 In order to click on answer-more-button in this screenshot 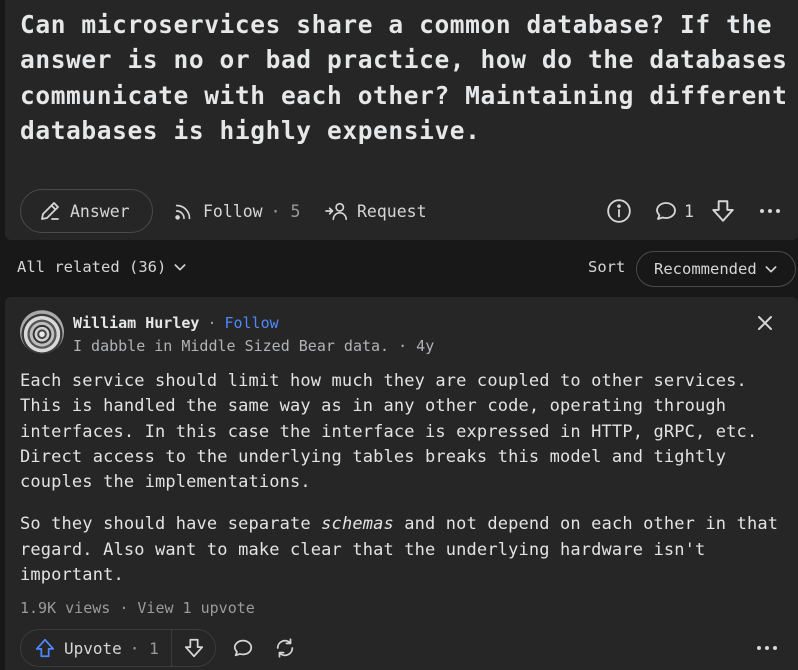, I will do `click(767, 648)`.